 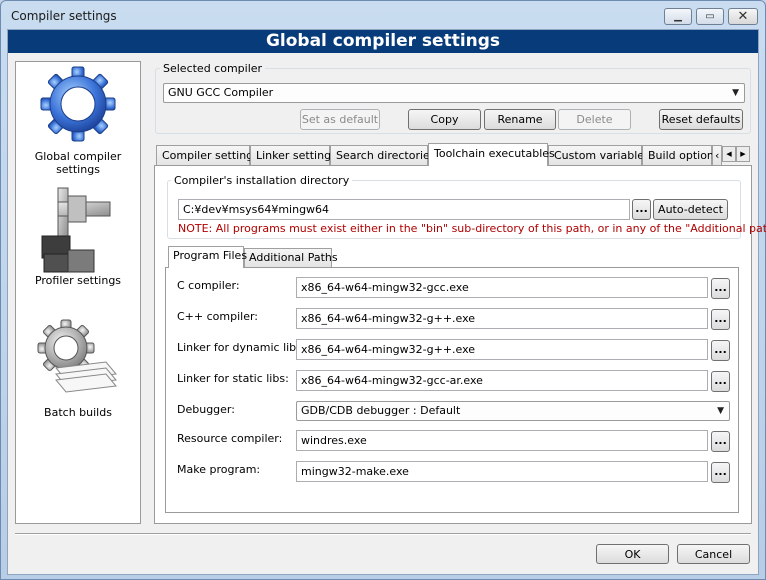 I want to click on compiler-select: GNU GCC Compiler ▼, so click(x=454, y=93).